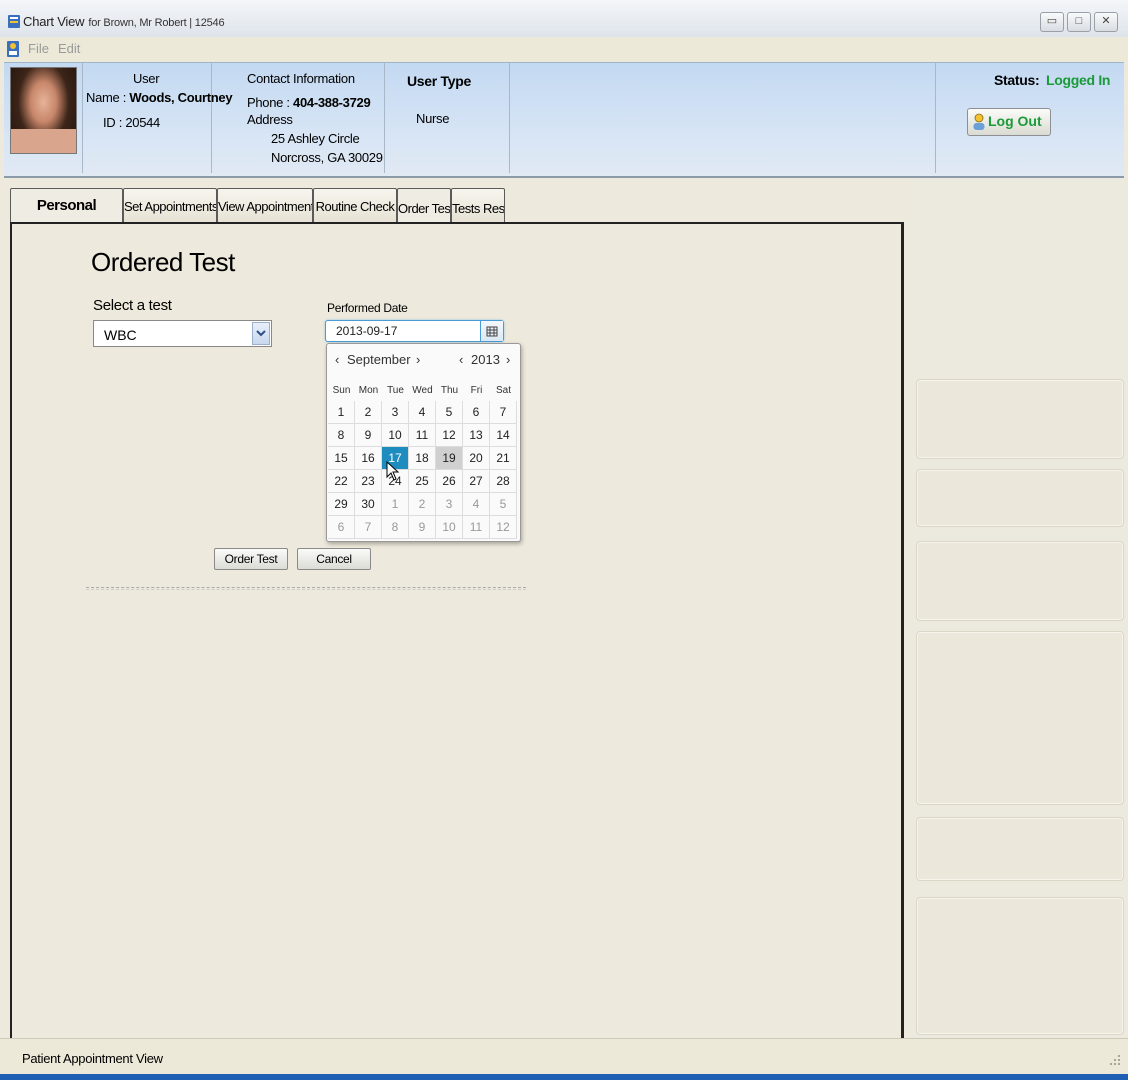  Describe the element at coordinates (327, 157) in the screenshot. I see `address-line2: Norcross, GA 30029` at that location.